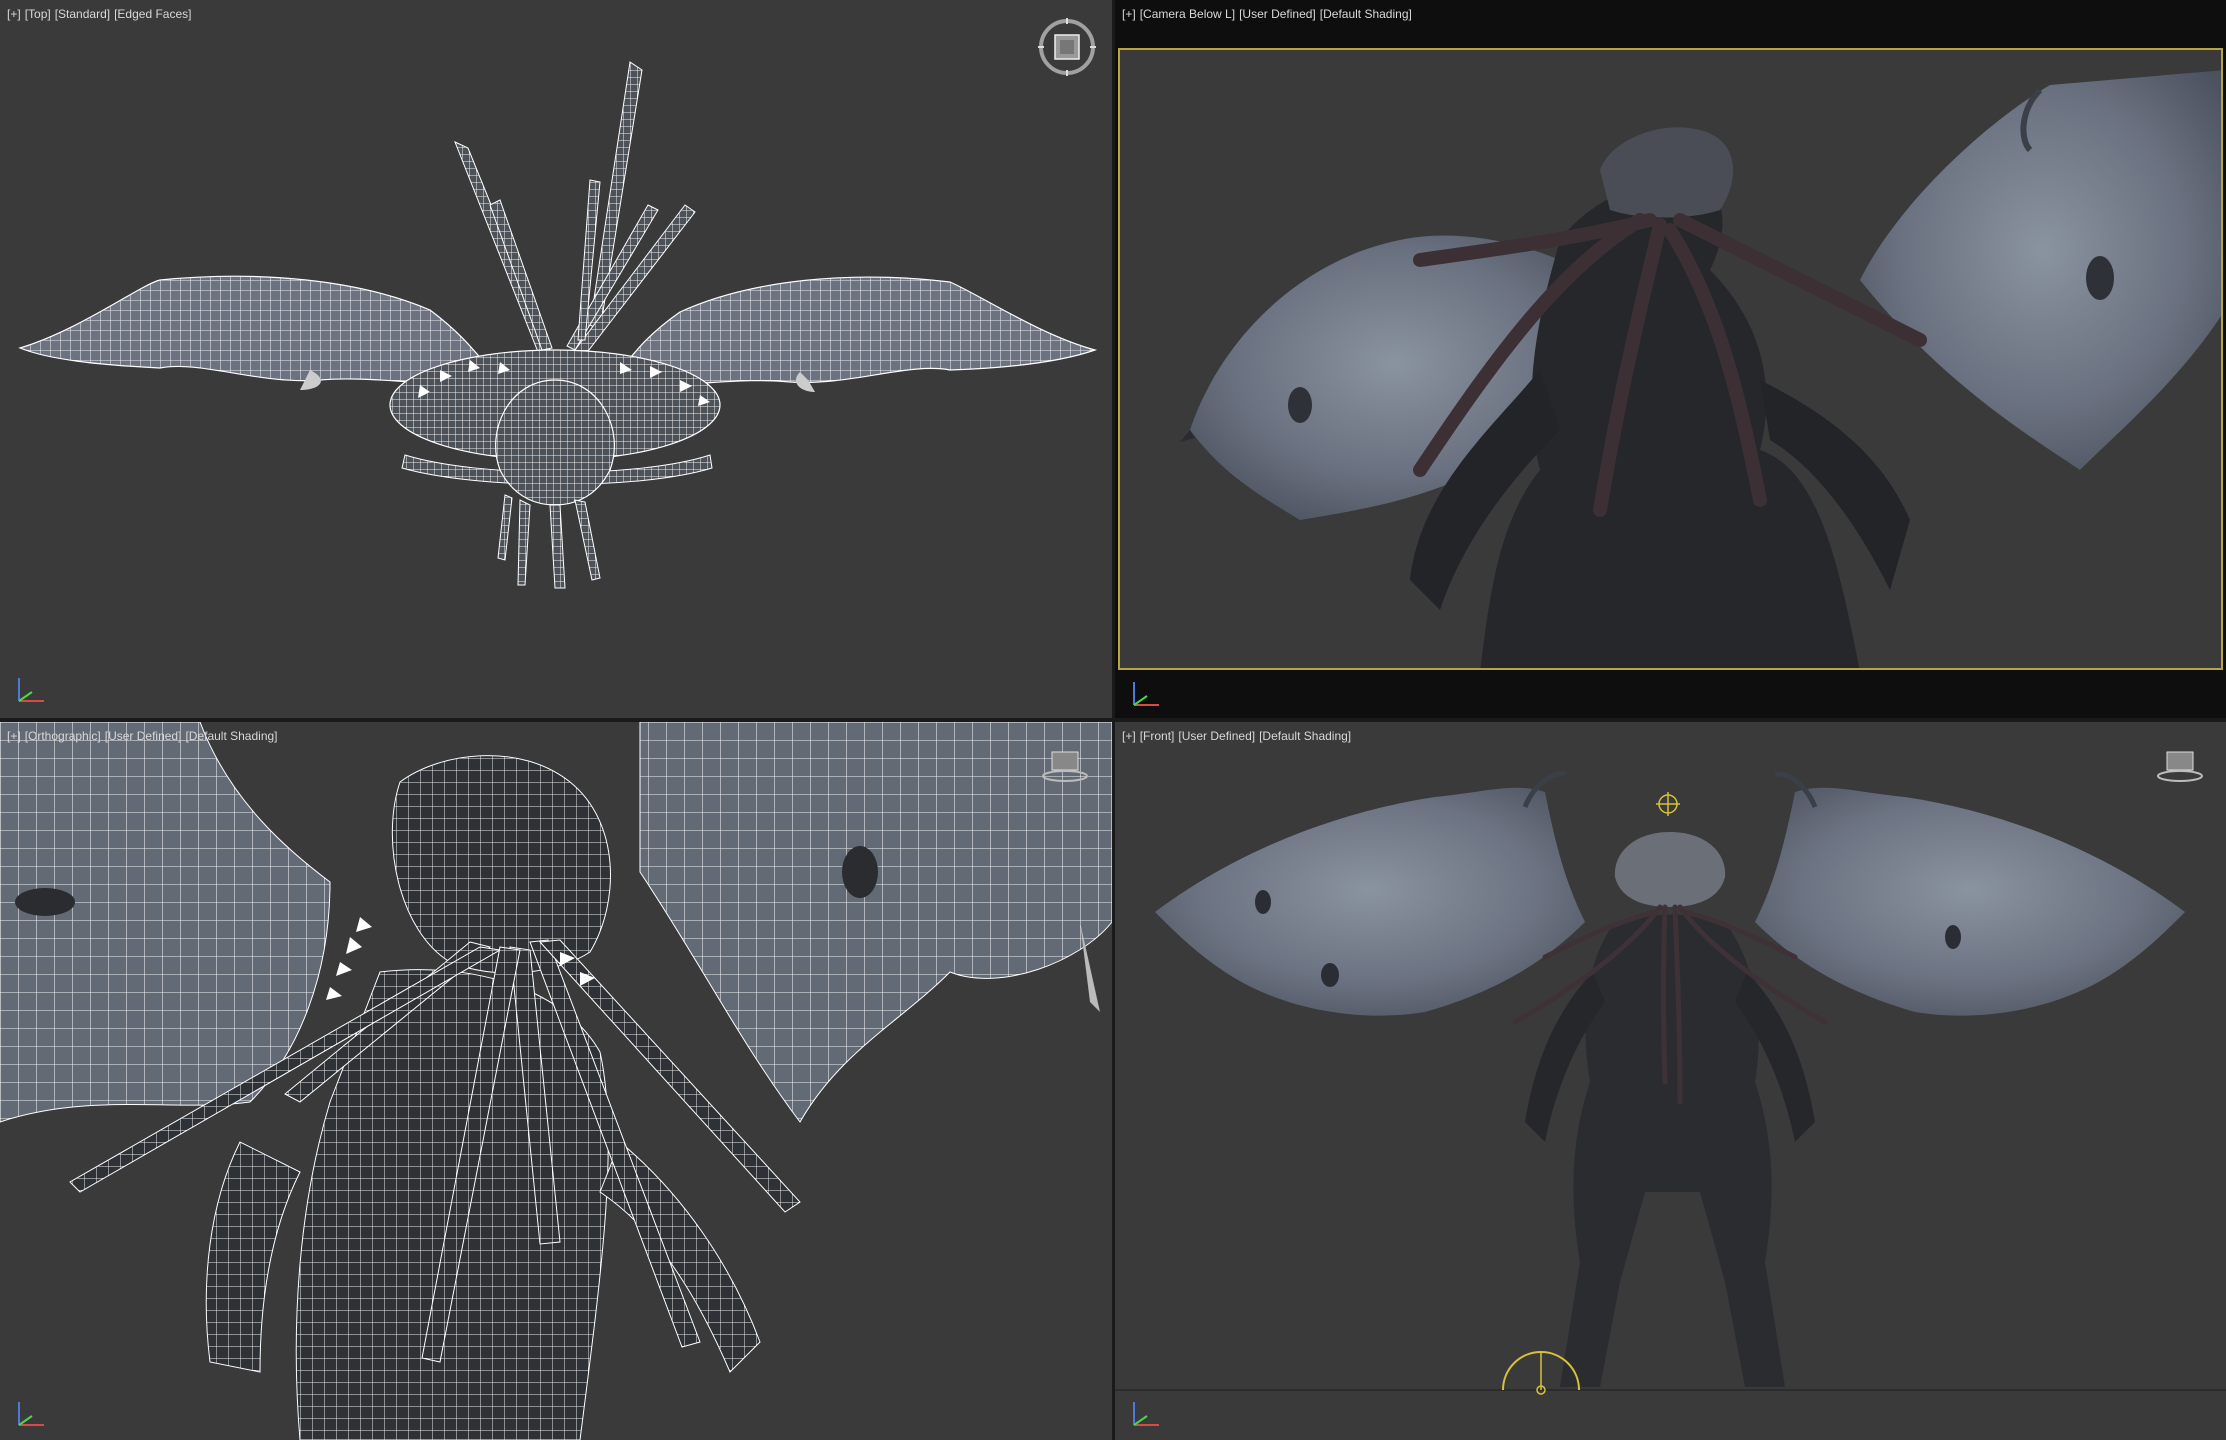  I want to click on viewport-view-label: [Top], so click(38, 14).